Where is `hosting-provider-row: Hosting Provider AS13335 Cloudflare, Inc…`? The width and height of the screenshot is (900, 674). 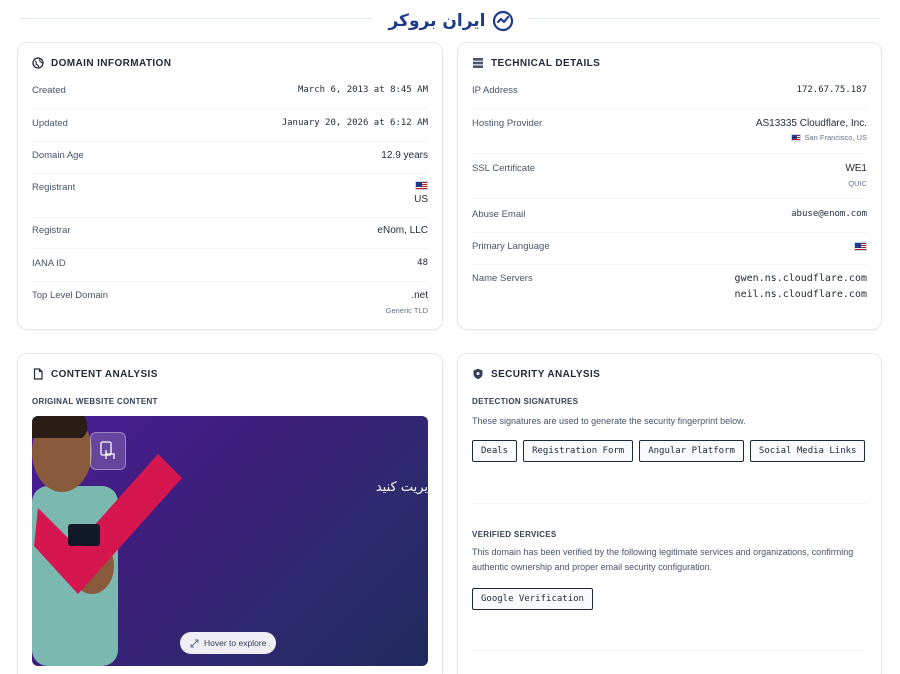
hosting-provider-row: Hosting Provider AS13335 Cloudflare, Inc… is located at coordinates (669, 136).